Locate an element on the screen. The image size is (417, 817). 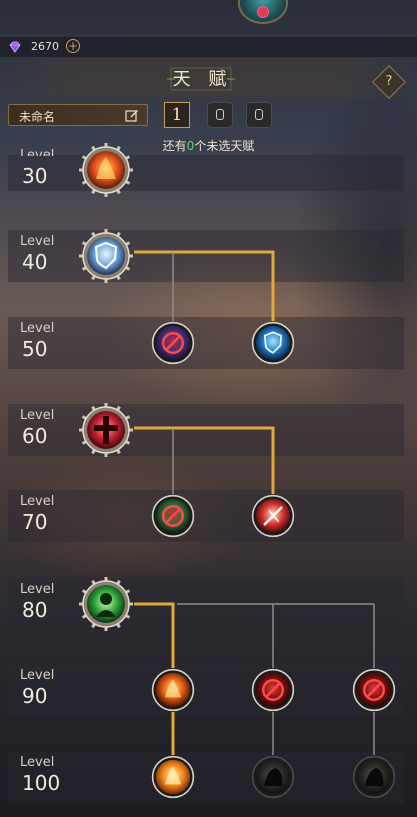
fire-burst-icon is located at coordinates (106, 170).